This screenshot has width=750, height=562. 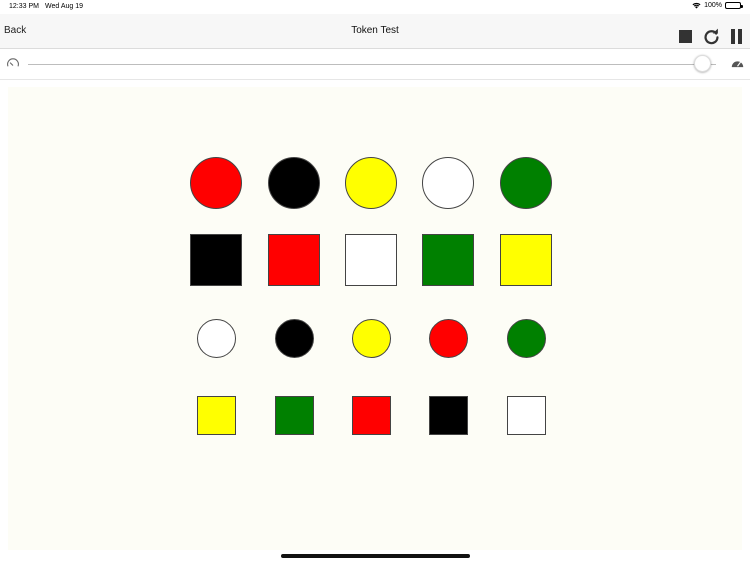 What do you see at coordinates (702, 63) in the screenshot?
I see `speed-slider-thumb` at bounding box center [702, 63].